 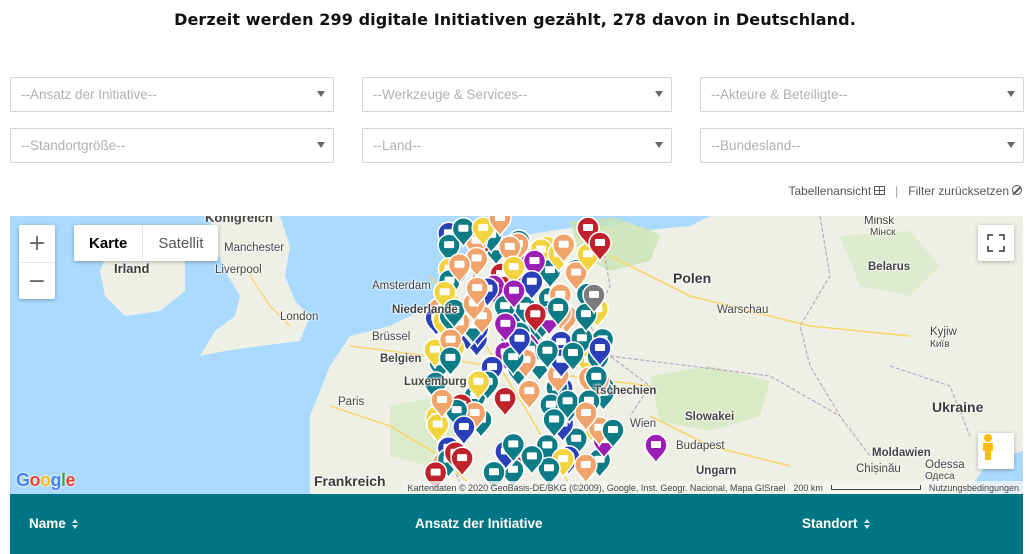 What do you see at coordinates (958, 191) in the screenshot?
I see `reset-filter-label: Filter zurücksetzen` at bounding box center [958, 191].